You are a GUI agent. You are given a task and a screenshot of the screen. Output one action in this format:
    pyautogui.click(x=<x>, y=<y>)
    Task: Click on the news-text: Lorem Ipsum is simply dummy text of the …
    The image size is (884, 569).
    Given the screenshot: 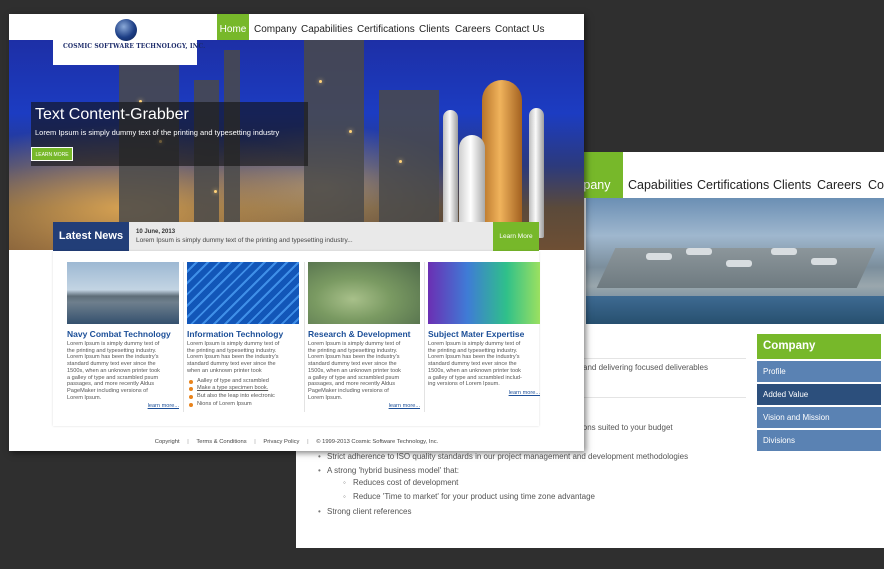 What is the action you would take?
    pyautogui.click(x=244, y=240)
    